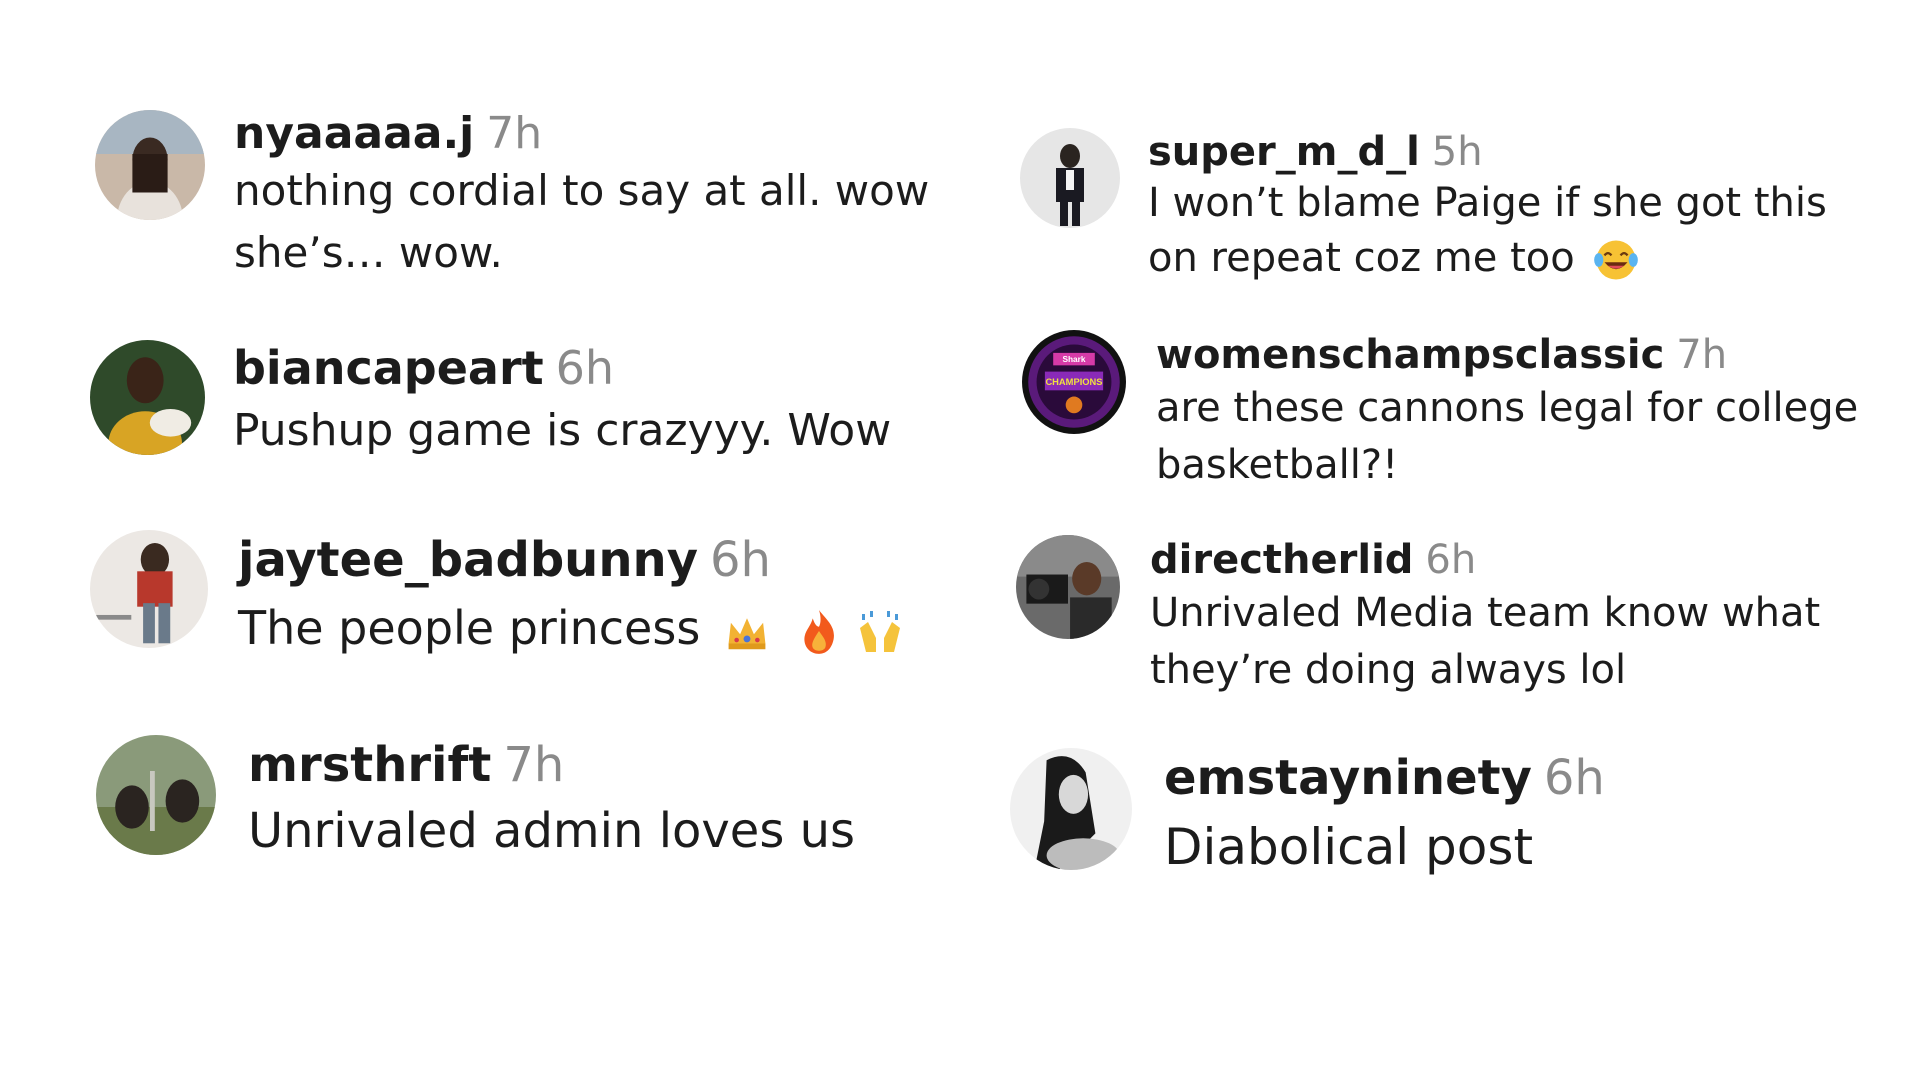 This screenshot has width=1920, height=1080. I want to click on comment-item: jaytee_badbunny 6h The people princess, so click(544, 598).